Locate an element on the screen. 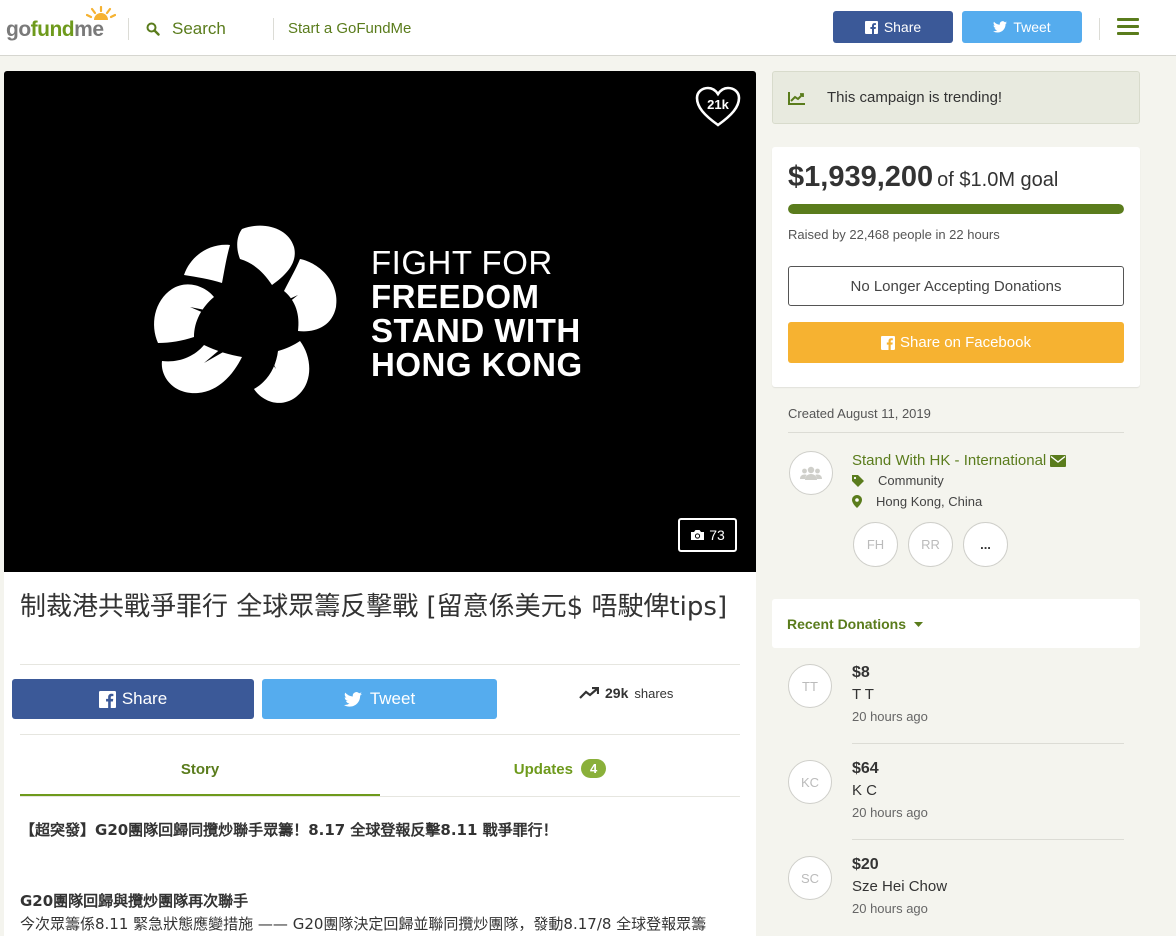 This screenshot has width=1176, height=936. organizer-location-label: Hong Kong, China is located at coordinates (929, 501).